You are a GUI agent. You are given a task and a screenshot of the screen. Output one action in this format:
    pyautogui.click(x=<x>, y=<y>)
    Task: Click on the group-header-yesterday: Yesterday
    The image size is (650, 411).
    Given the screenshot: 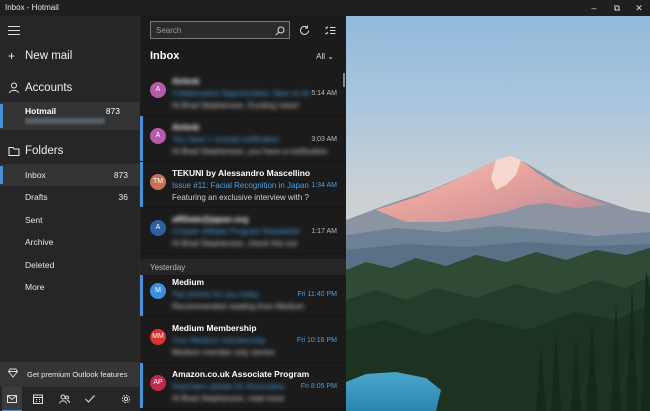 What is the action you would take?
    pyautogui.click(x=243, y=267)
    